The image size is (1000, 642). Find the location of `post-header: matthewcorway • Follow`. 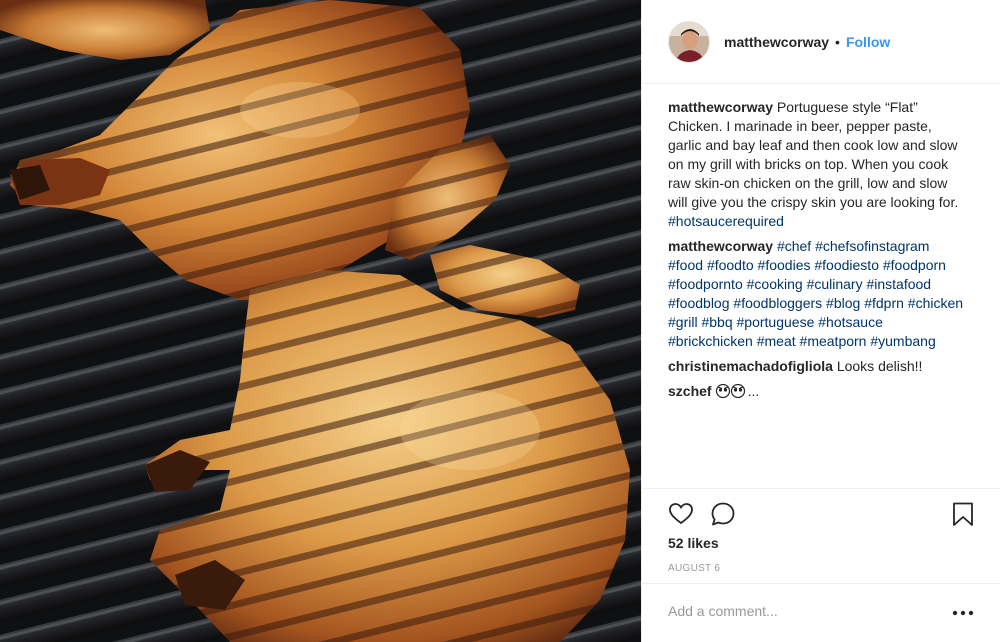

post-header: matthewcorway • Follow is located at coordinates (821, 42).